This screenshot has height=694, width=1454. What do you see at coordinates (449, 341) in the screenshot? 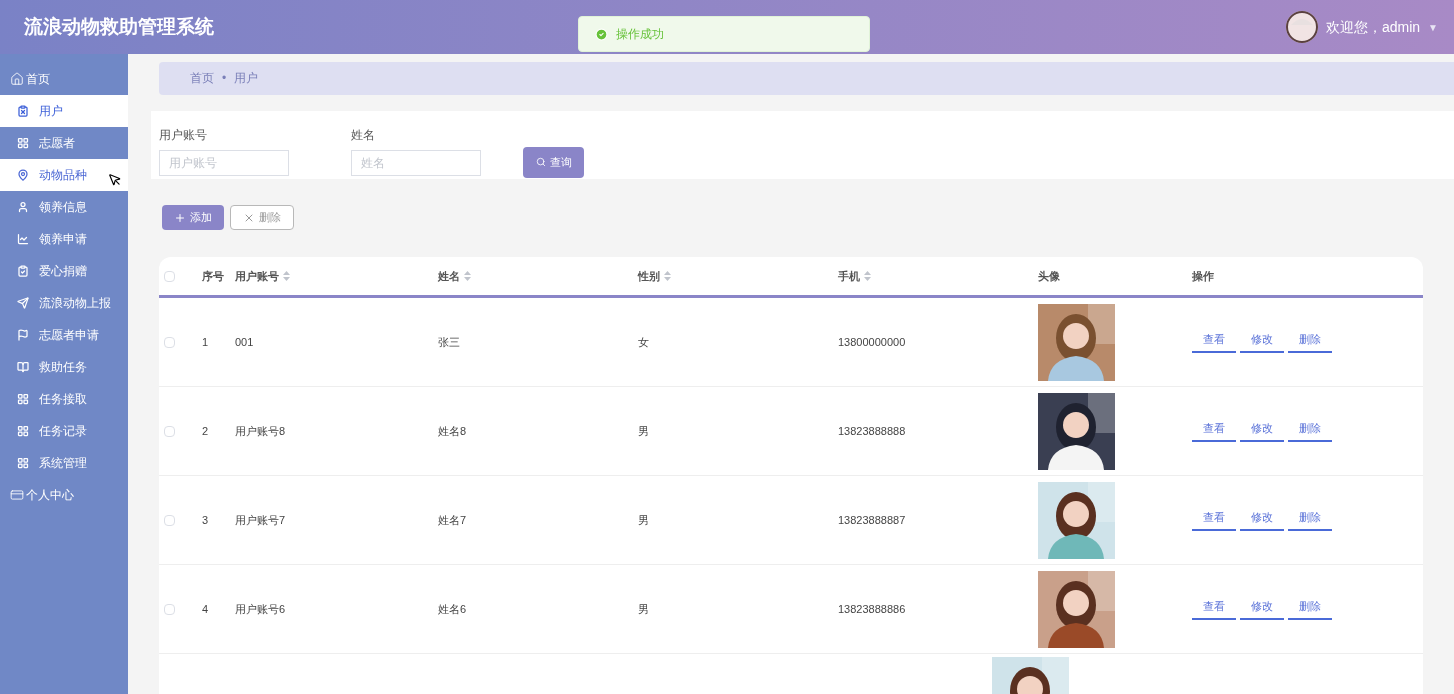
I see `table-cell: 张三` at bounding box center [449, 341].